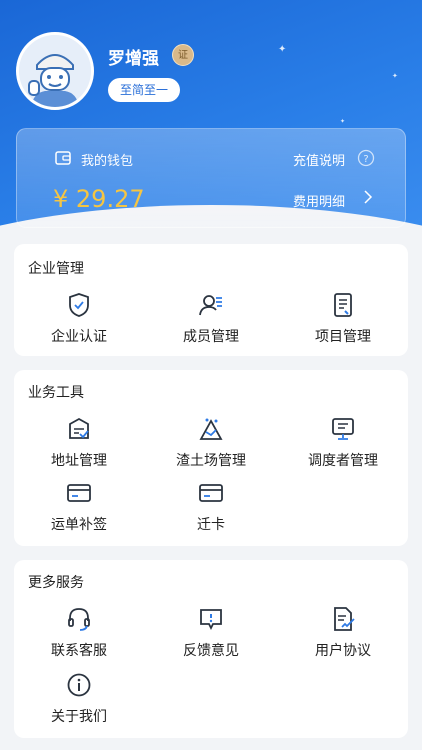 This screenshot has height=750, width=422. Describe the element at coordinates (79, 446) in the screenshot. I see `address-management-item: 地址管理` at that location.